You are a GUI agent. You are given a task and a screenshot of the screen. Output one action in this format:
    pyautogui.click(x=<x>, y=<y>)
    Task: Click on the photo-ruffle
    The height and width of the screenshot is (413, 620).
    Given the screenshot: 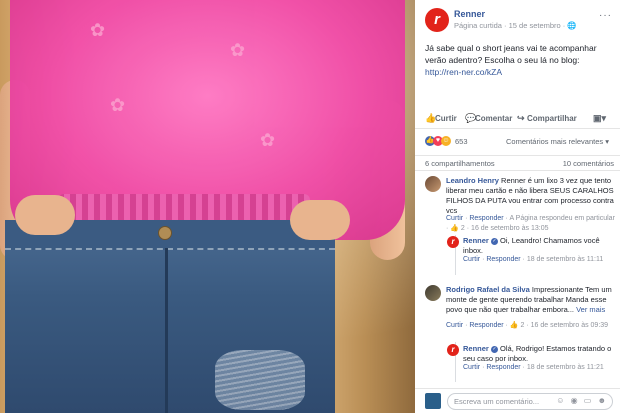 What is the action you would take?
    pyautogui.click(x=184, y=207)
    